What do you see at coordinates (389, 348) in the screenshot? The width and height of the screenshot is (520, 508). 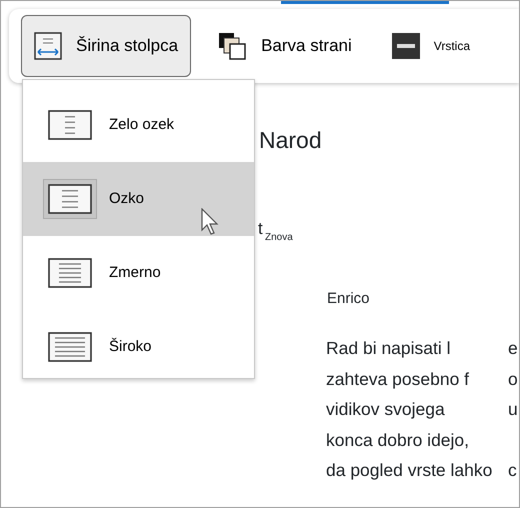 I see `paragraph-line: Rad bi napisati l` at bounding box center [389, 348].